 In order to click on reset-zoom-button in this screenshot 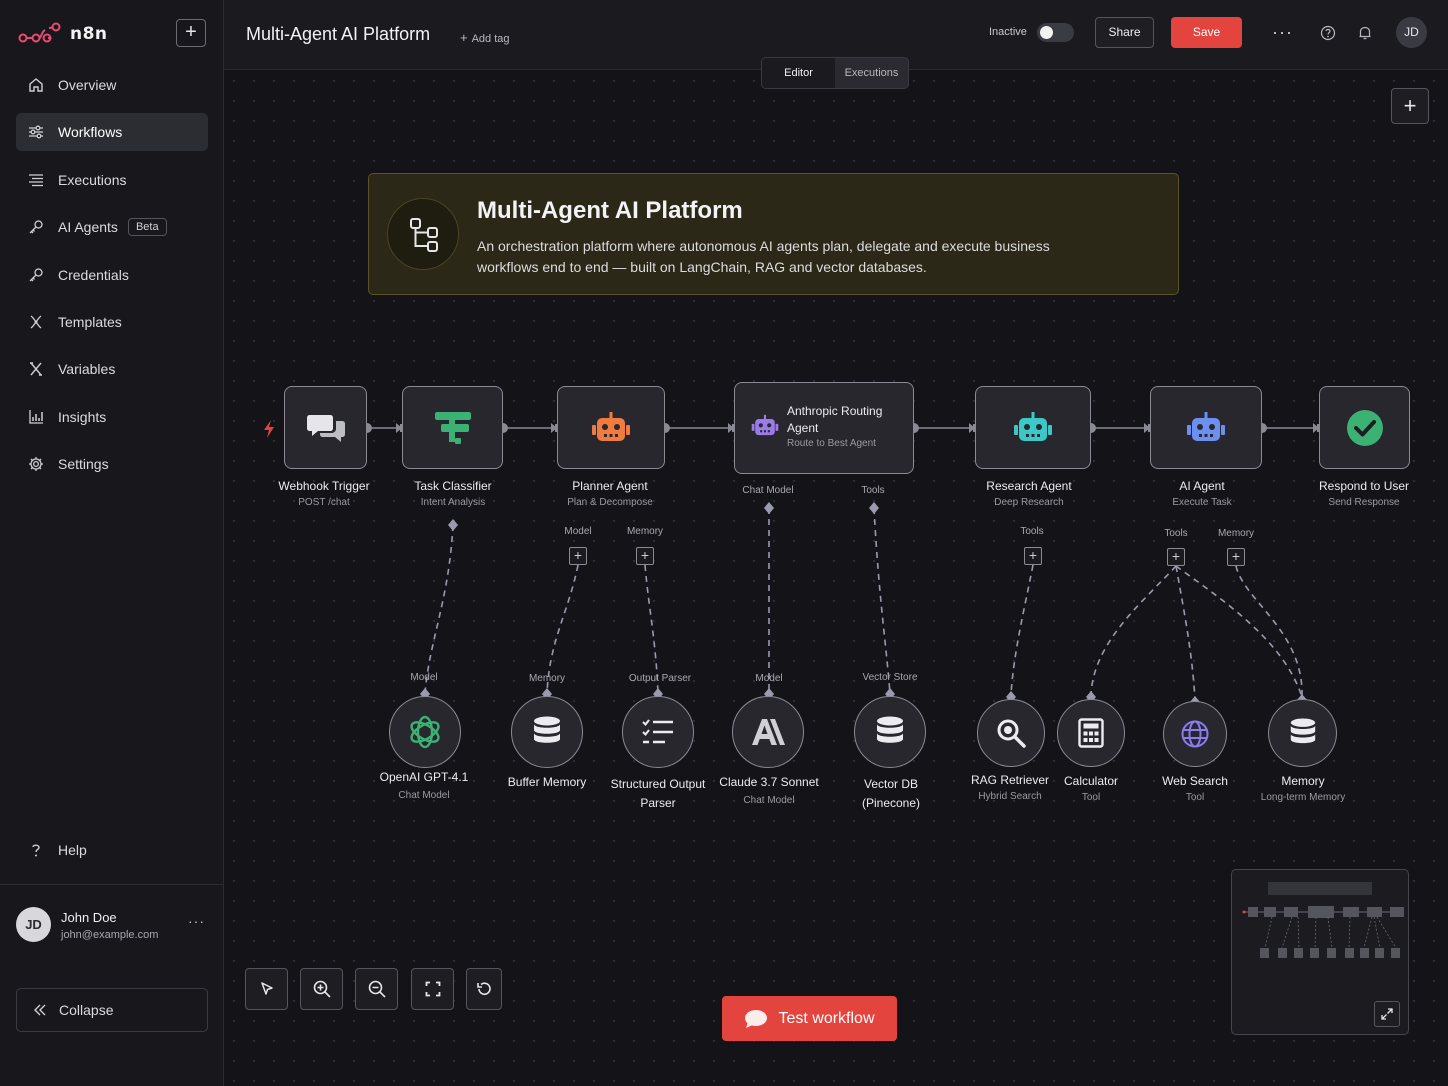, I will do `click(484, 989)`.